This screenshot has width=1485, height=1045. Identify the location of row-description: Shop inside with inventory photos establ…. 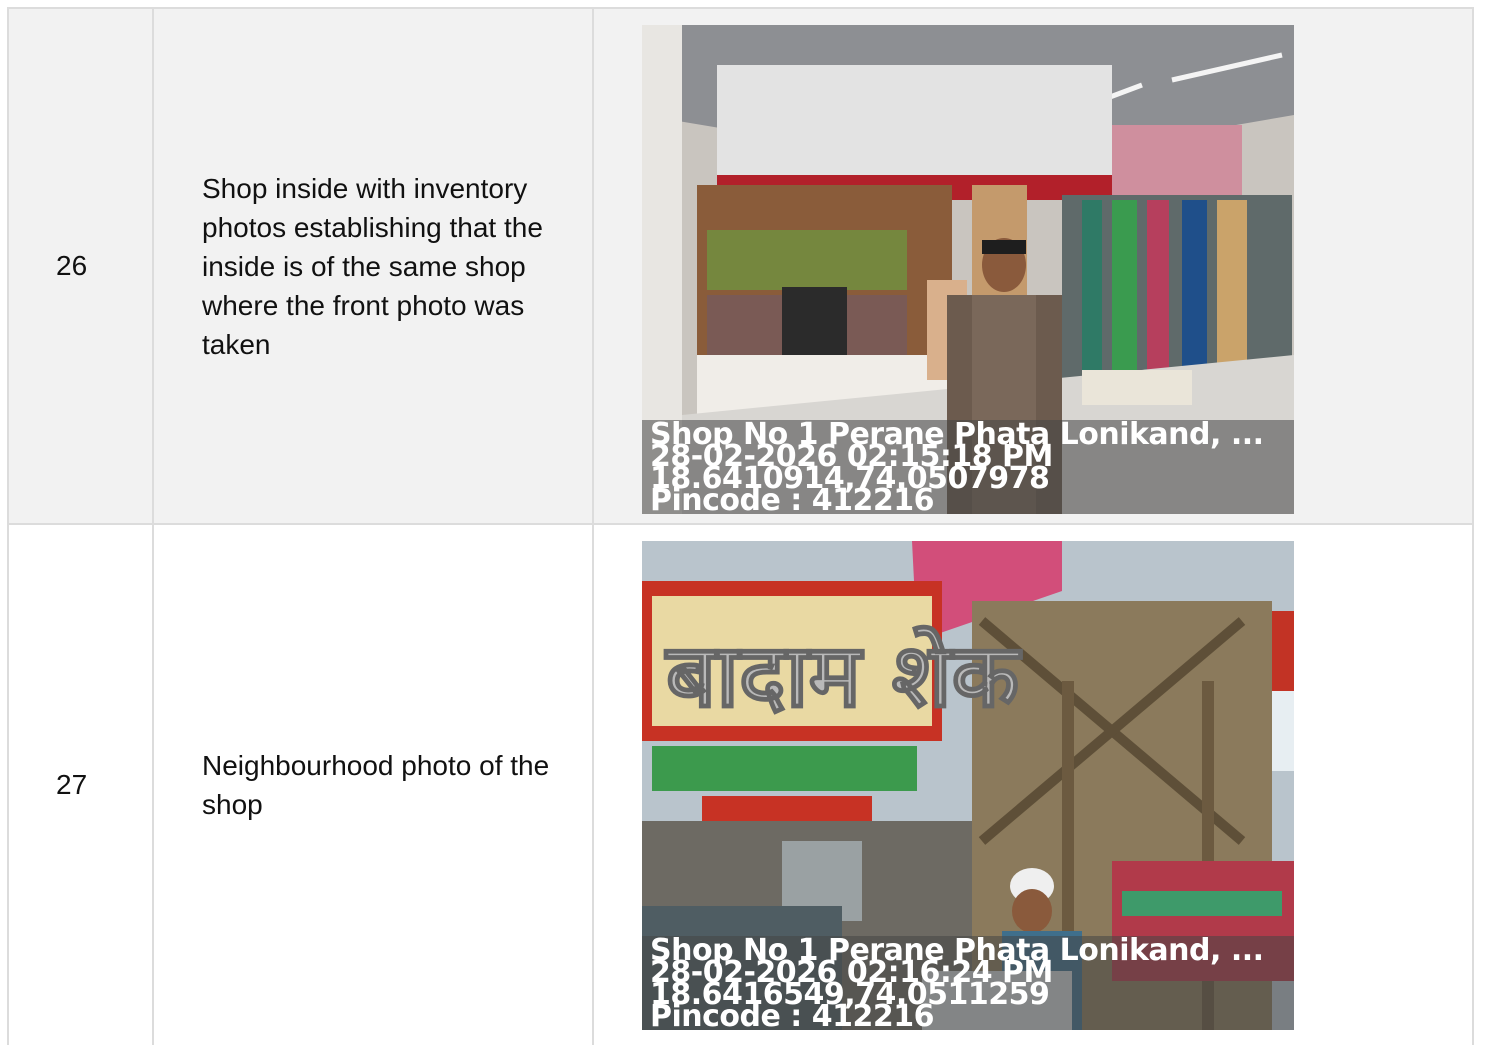
(374, 266).